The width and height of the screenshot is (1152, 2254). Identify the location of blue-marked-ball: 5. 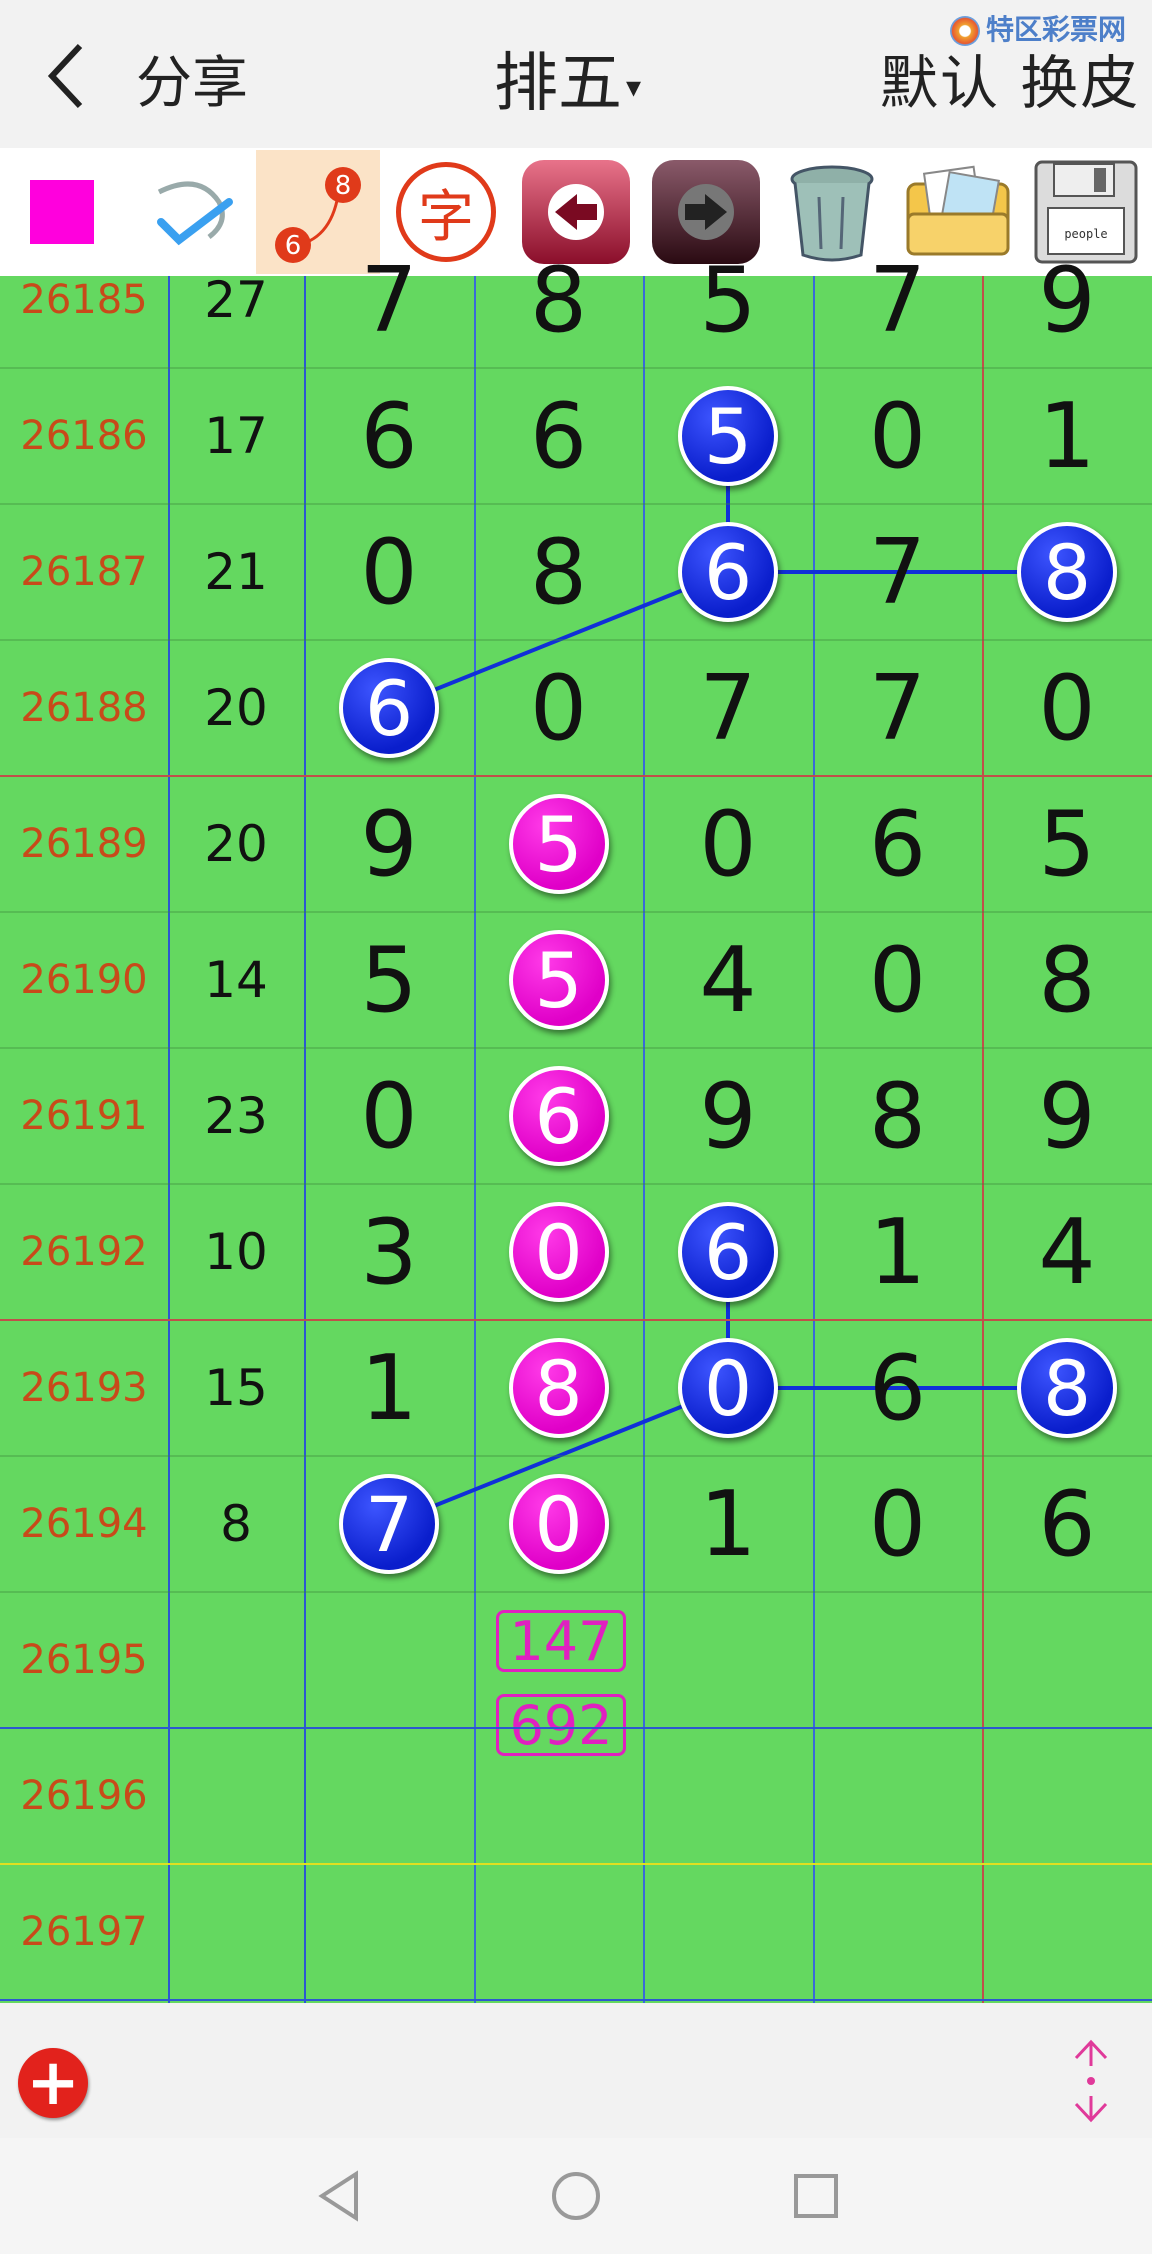
(728, 436).